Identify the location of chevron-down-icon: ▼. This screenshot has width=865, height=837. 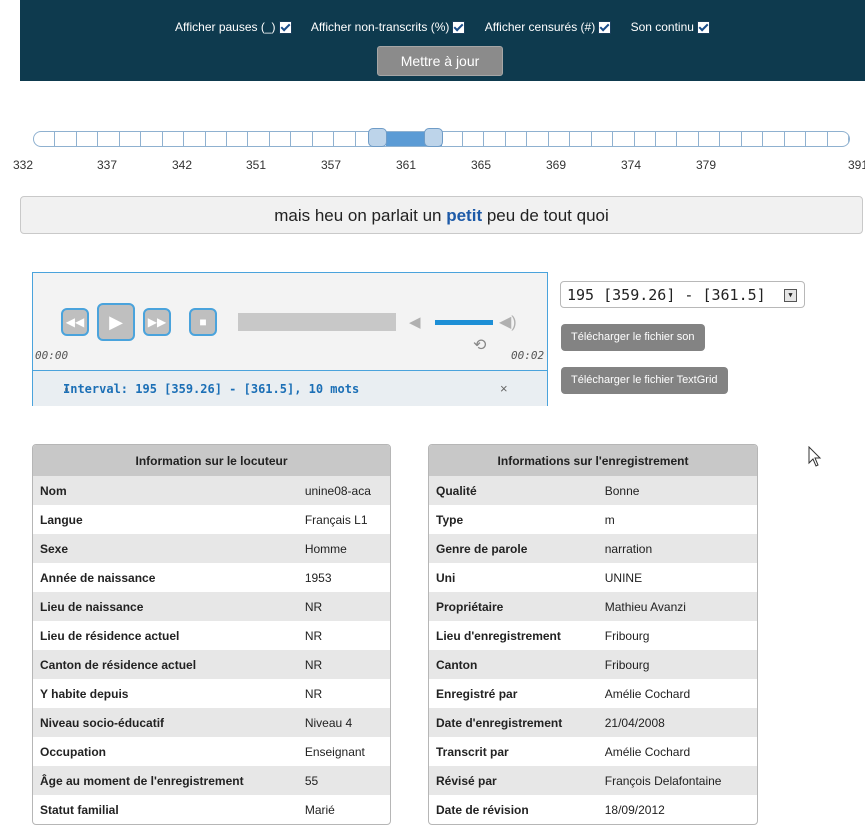
(790, 295).